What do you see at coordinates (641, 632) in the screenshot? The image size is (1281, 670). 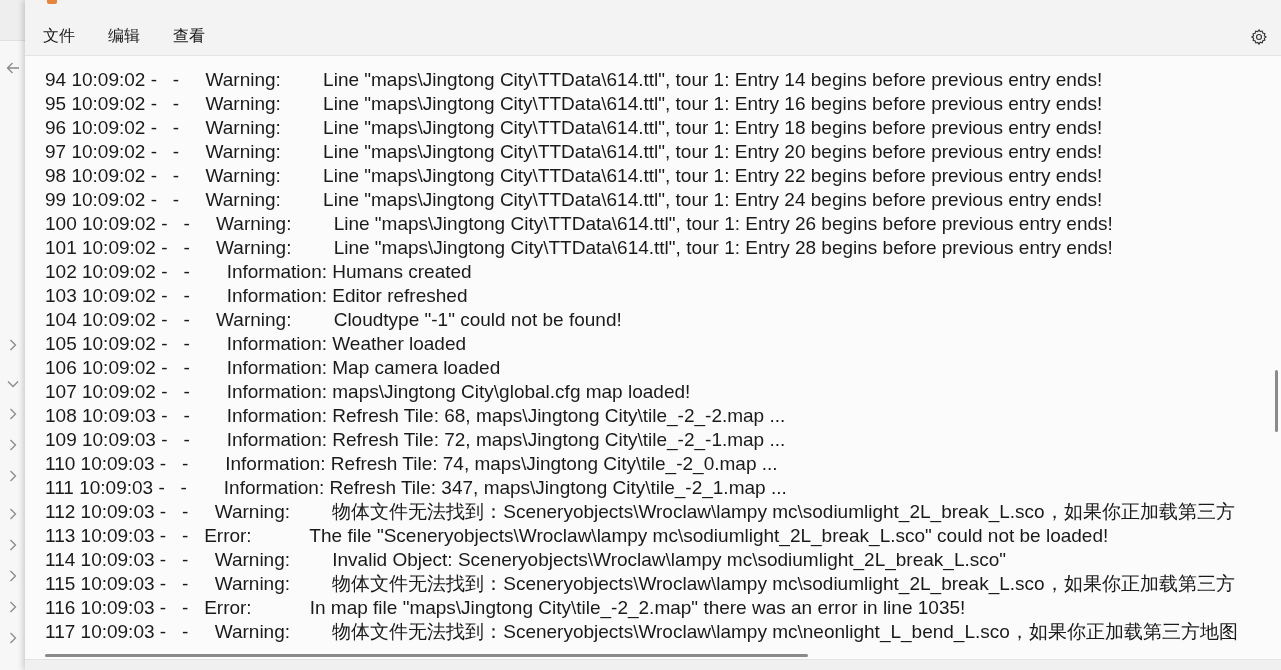 I see `log-line: 117 10:09:03 - - Warning: 物体文件无法找到：Sceneryobjects\Wroclaw\lampy mc\neonlight_L_bend_L.sco，如果你正加载第三方地图` at bounding box center [641, 632].